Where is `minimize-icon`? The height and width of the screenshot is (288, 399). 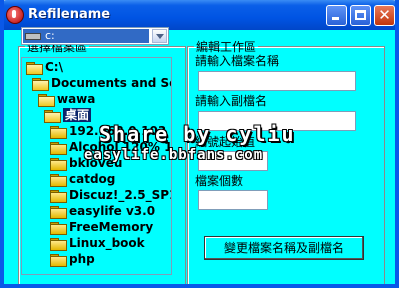
minimize-icon is located at coordinates (335, 18).